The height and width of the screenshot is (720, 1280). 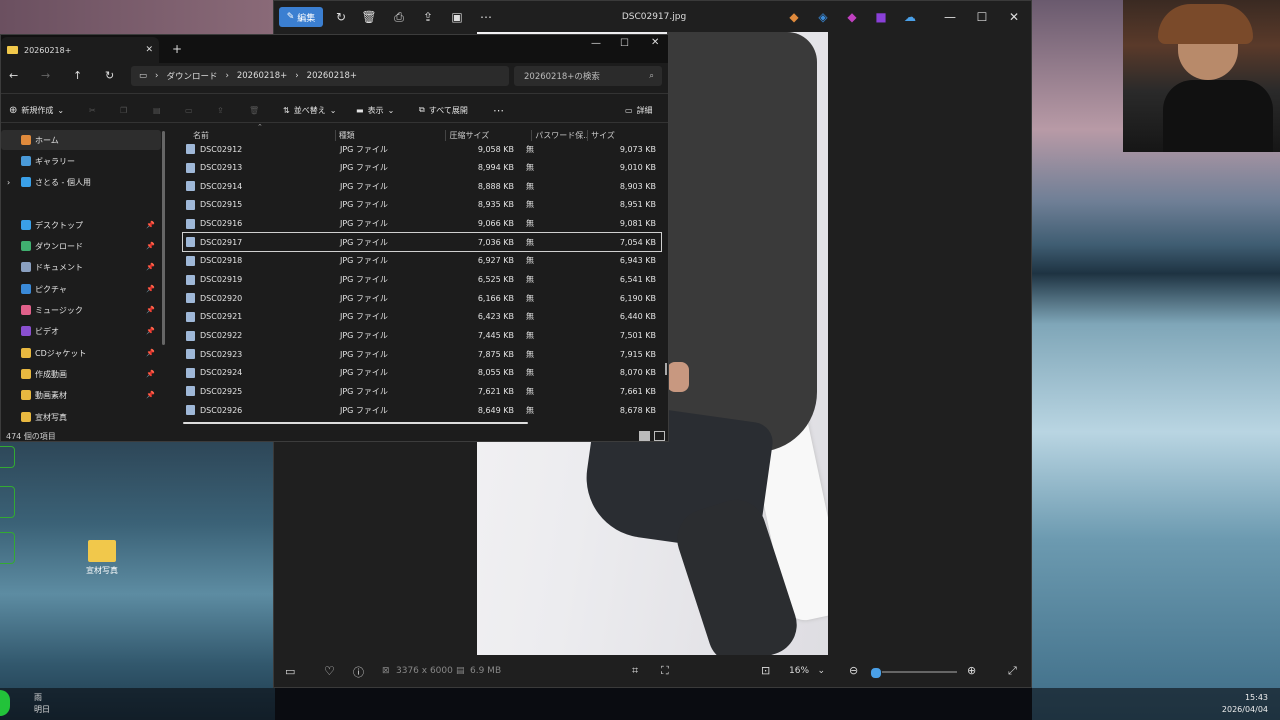 What do you see at coordinates (81, 331) in the screenshot?
I see `sidebar-item: ビデオ 📌` at bounding box center [81, 331].